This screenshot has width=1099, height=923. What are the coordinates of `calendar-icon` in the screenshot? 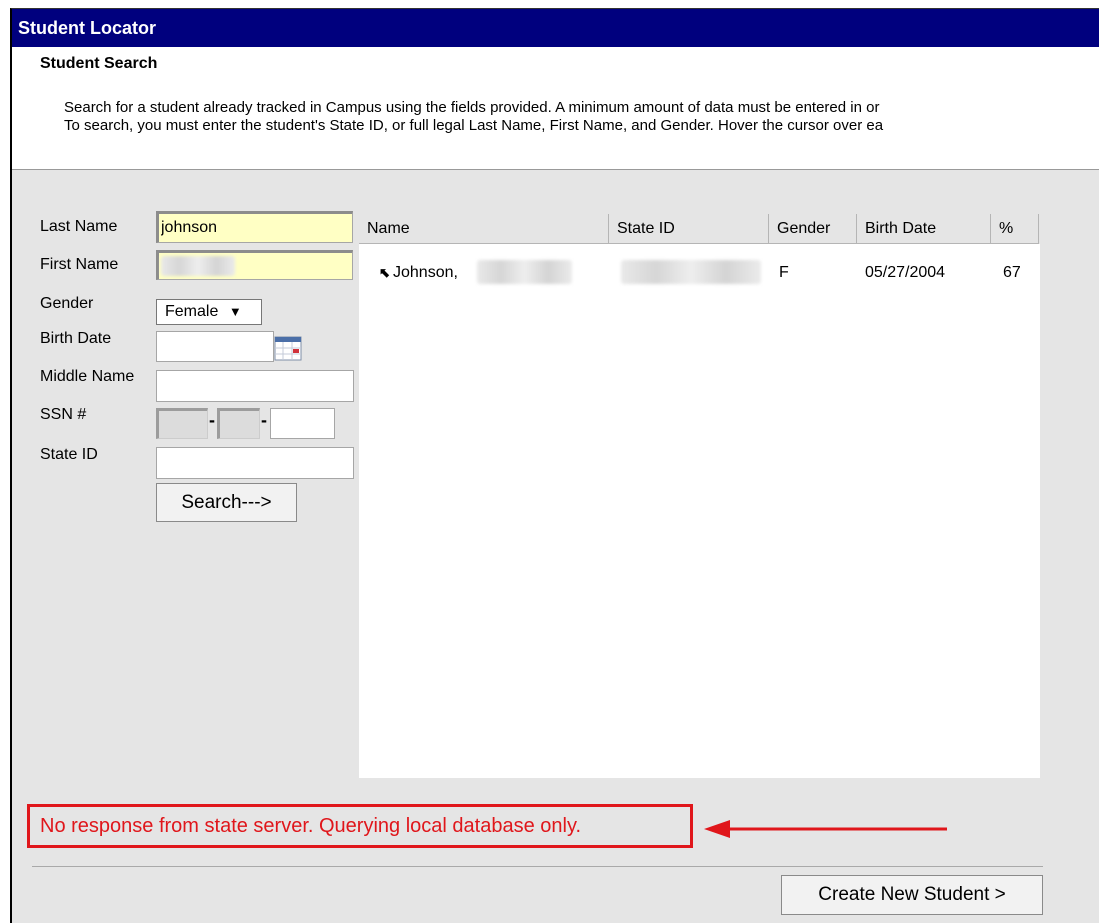 It's located at (288, 348).